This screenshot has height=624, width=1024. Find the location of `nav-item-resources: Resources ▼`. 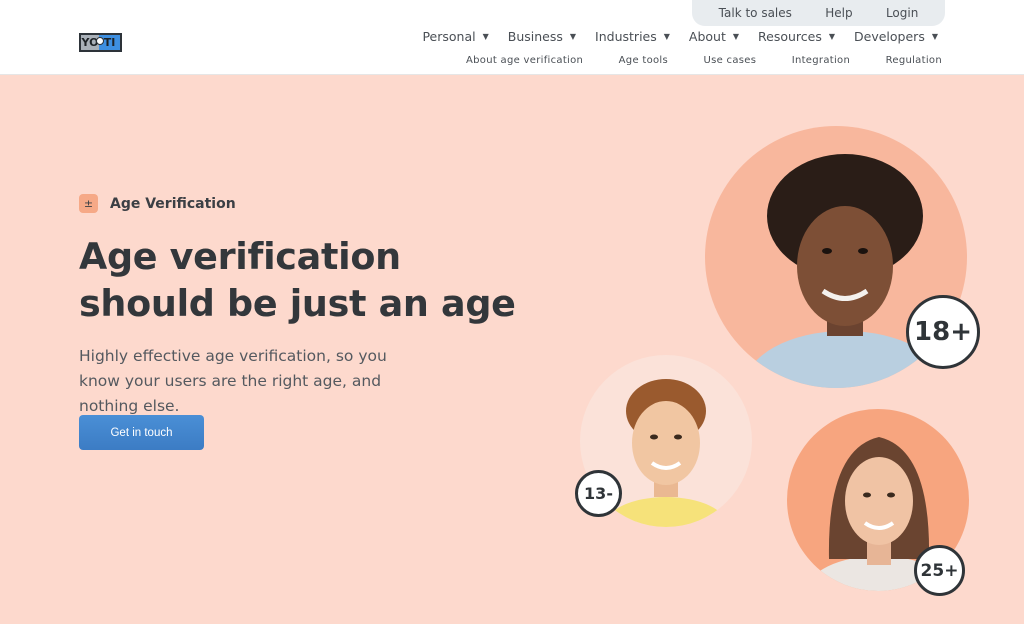

nav-item-resources: Resources ▼ is located at coordinates (796, 36).